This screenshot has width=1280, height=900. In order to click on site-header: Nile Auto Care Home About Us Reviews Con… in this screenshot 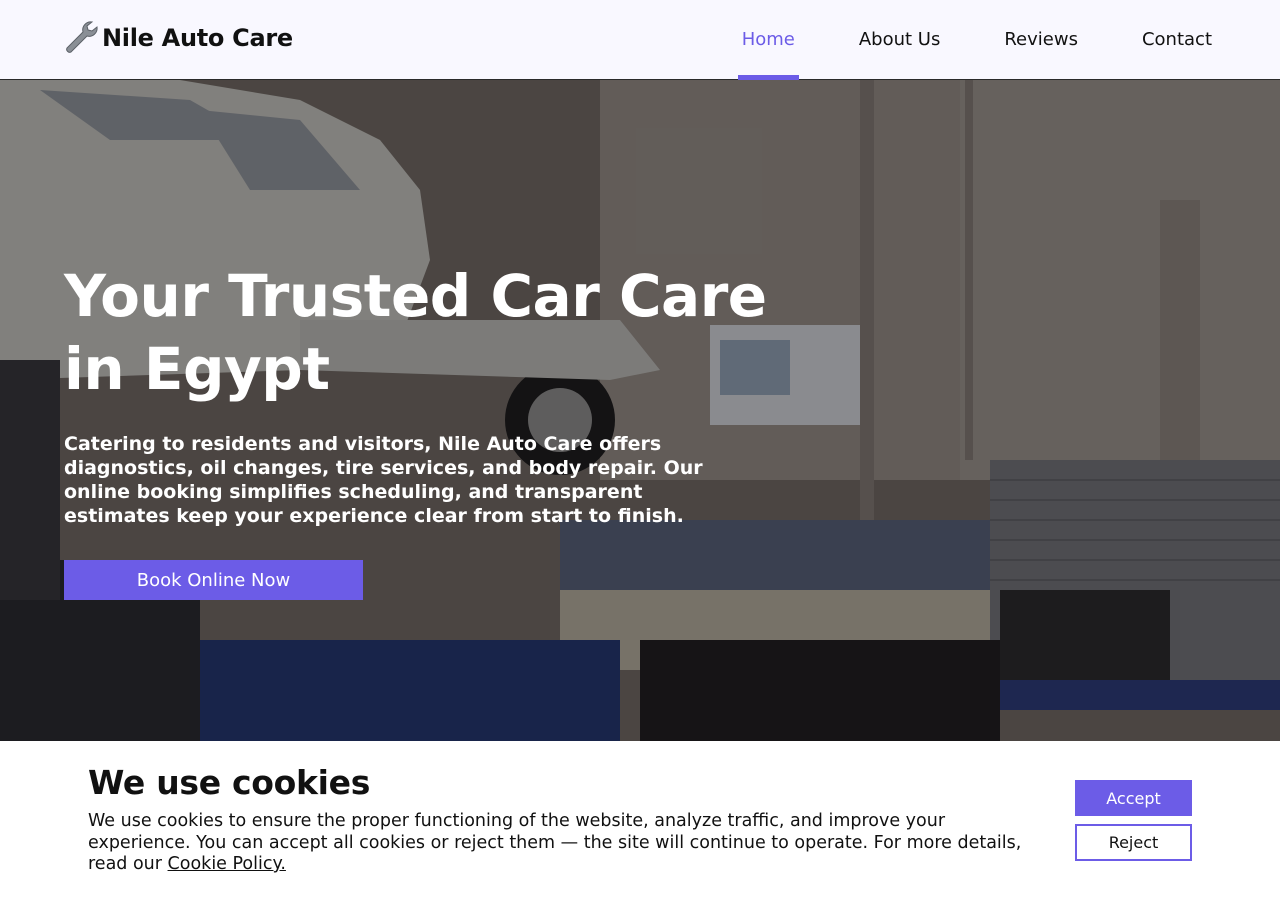, I will do `click(640, 40)`.